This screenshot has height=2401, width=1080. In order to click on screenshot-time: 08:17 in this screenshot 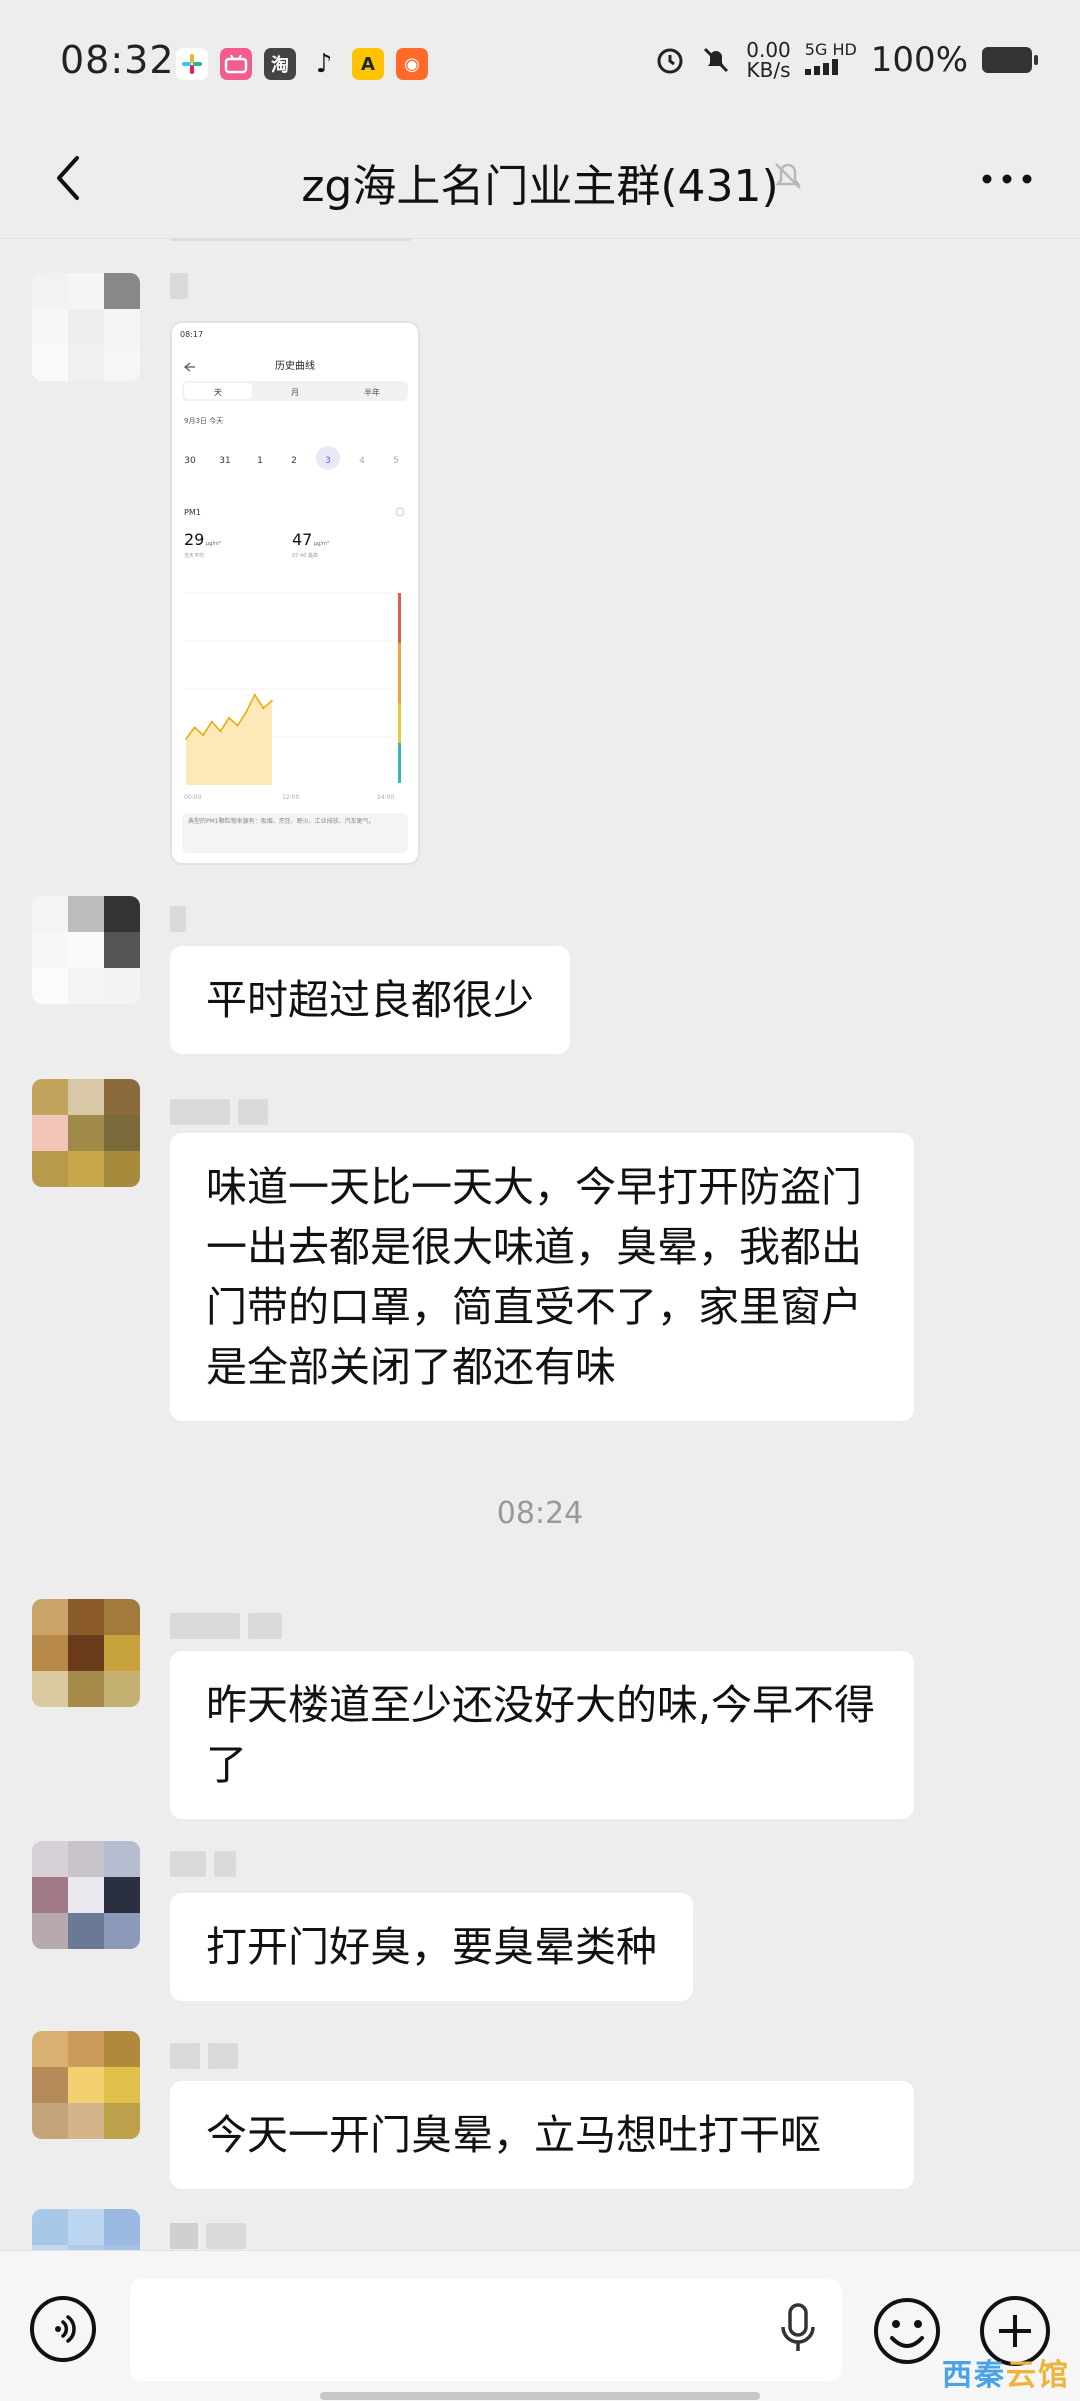, I will do `click(191, 334)`.